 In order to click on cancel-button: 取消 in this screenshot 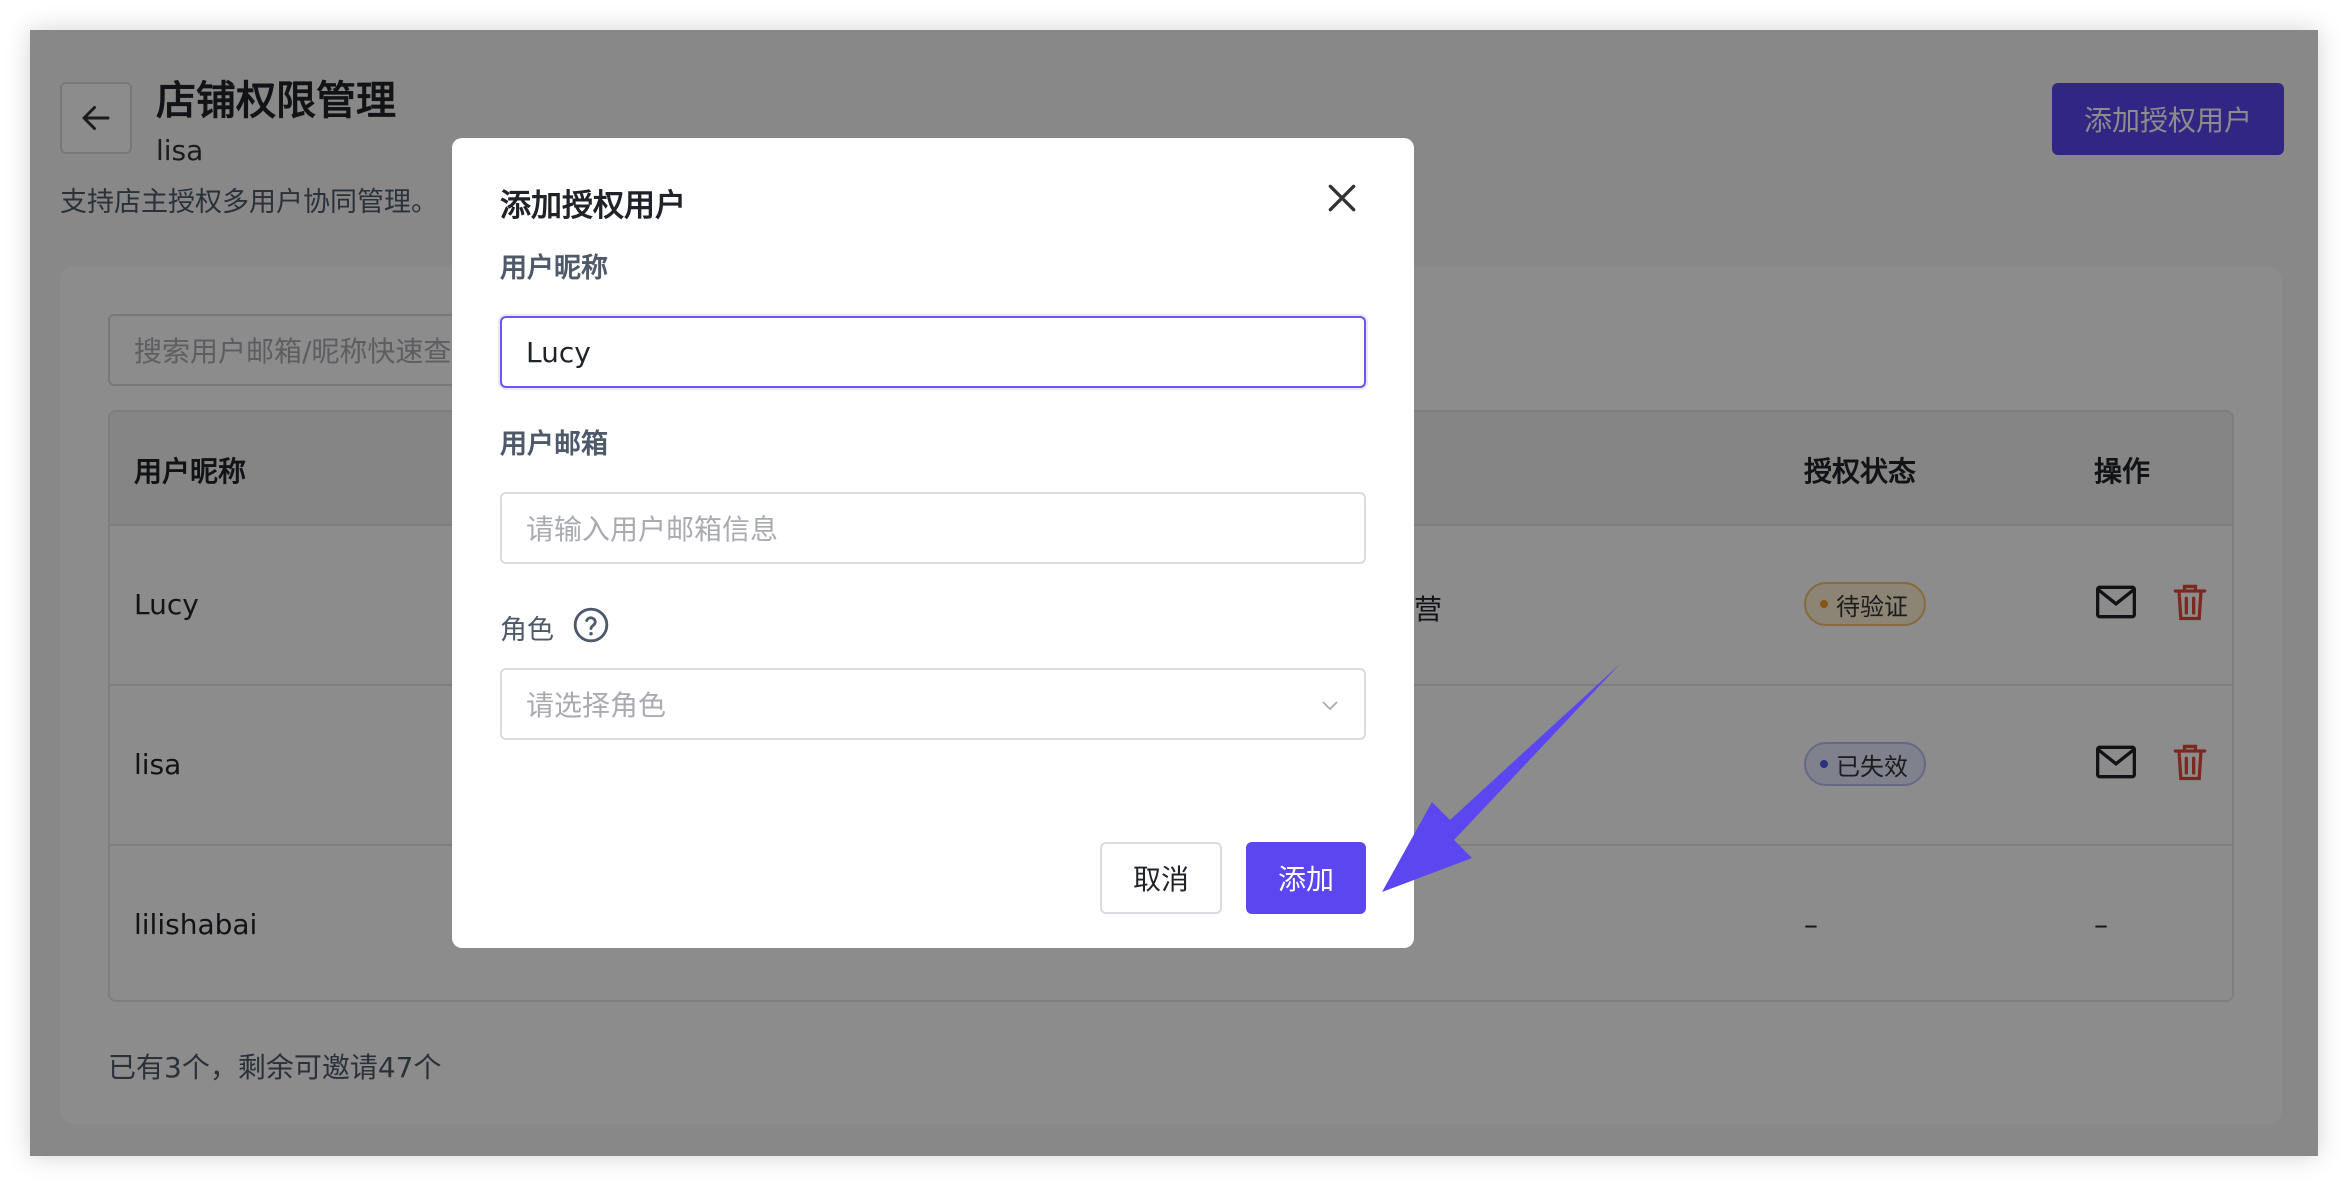, I will do `click(1161, 878)`.